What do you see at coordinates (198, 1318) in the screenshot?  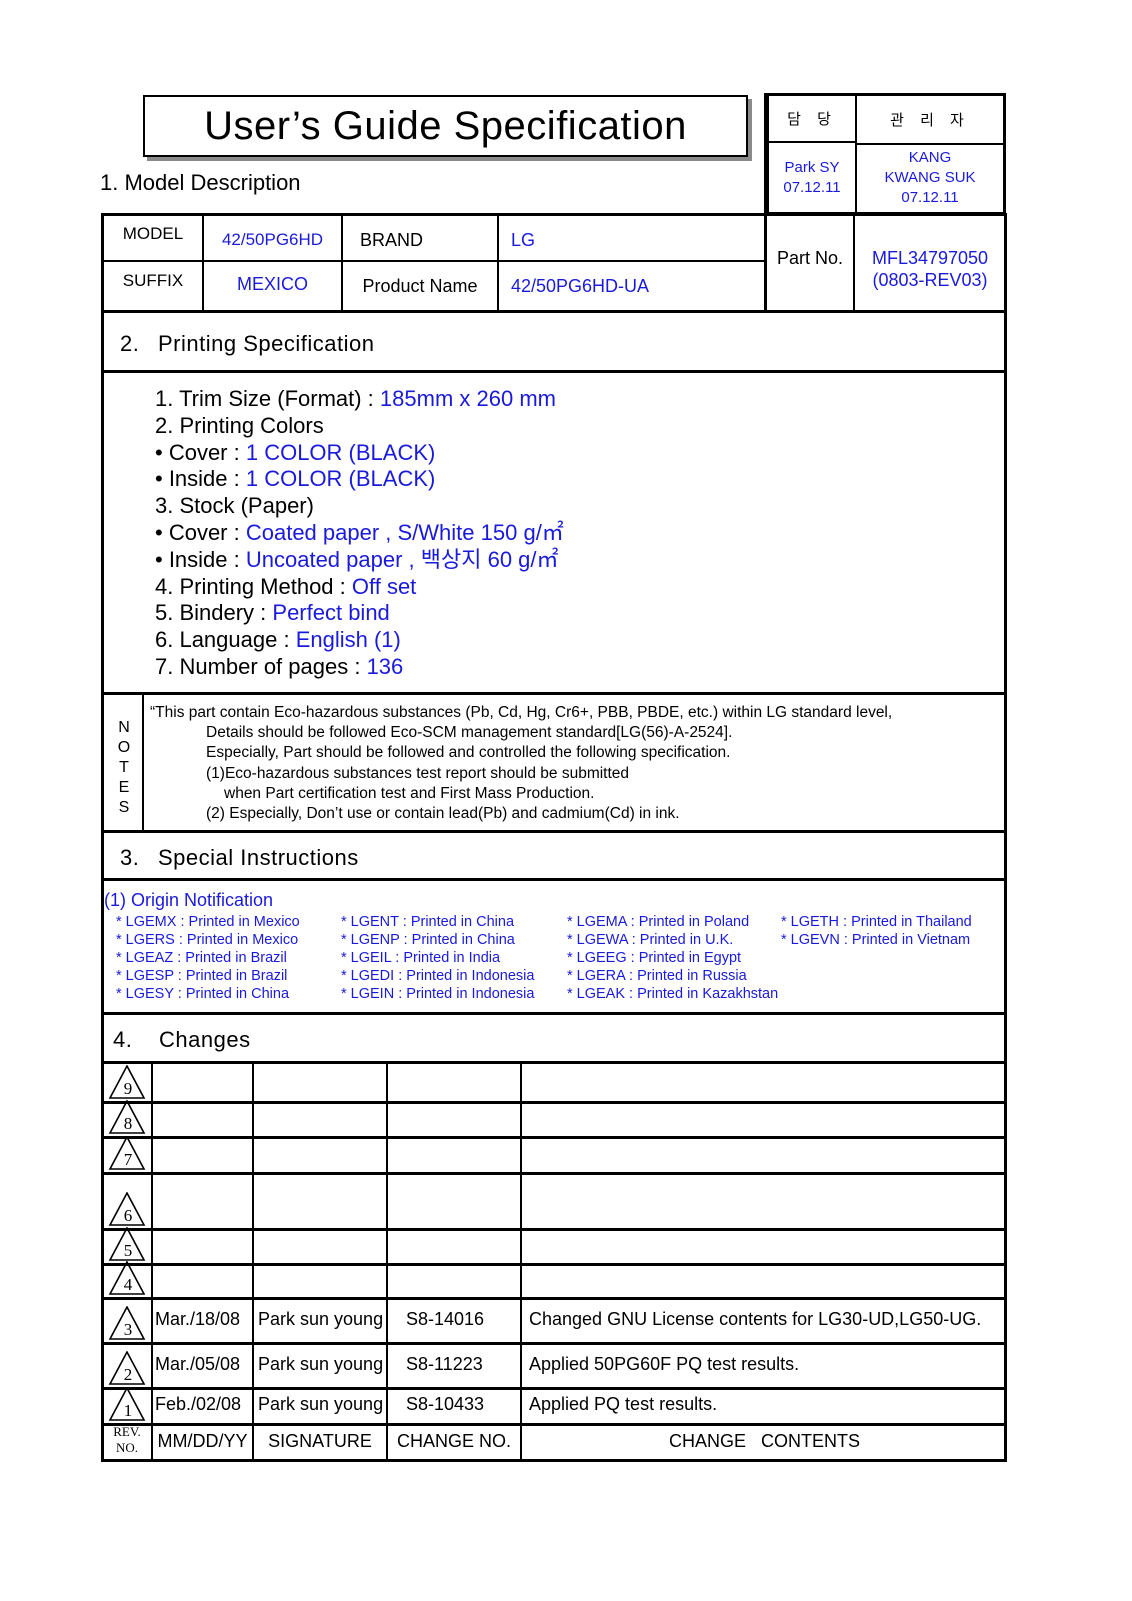 I see `change-date: Mar./18/08` at bounding box center [198, 1318].